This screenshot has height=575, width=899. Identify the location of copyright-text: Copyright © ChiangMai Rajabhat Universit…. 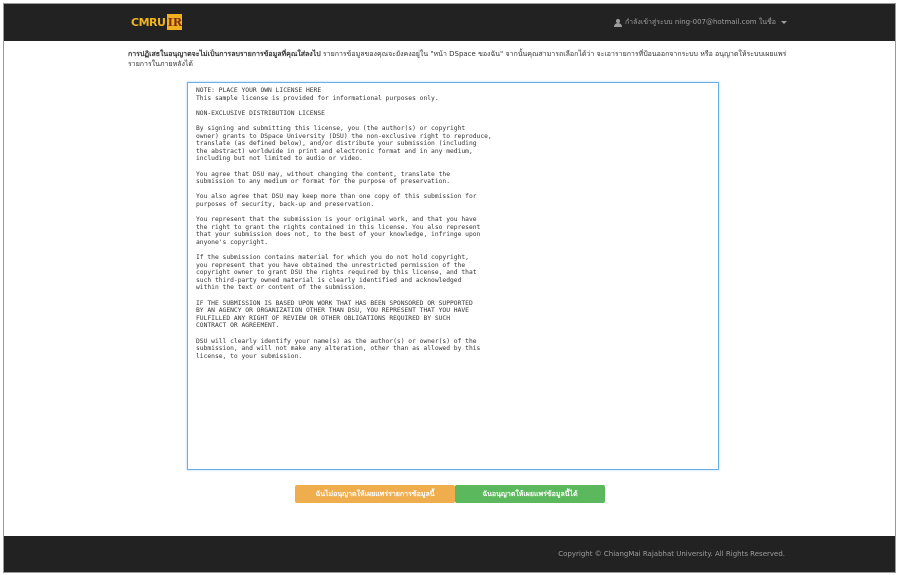
(671, 554).